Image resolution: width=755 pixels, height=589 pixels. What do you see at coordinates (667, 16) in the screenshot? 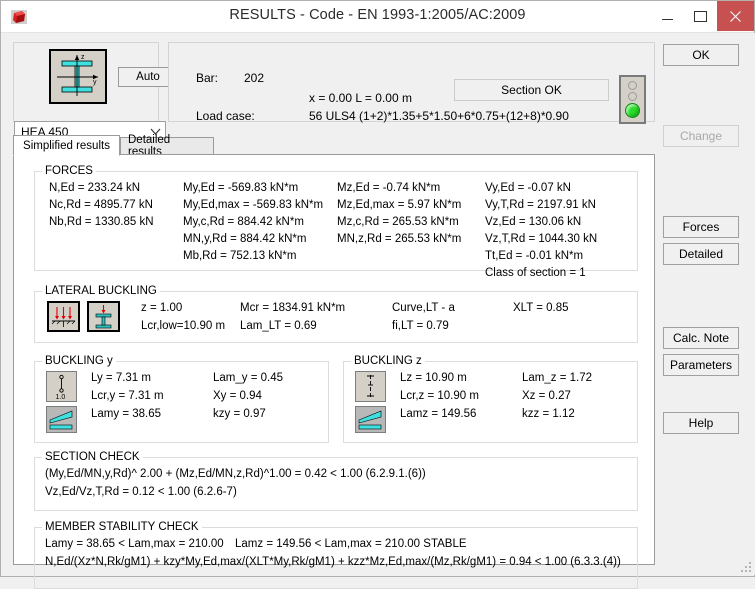
I see `minimize-button` at bounding box center [667, 16].